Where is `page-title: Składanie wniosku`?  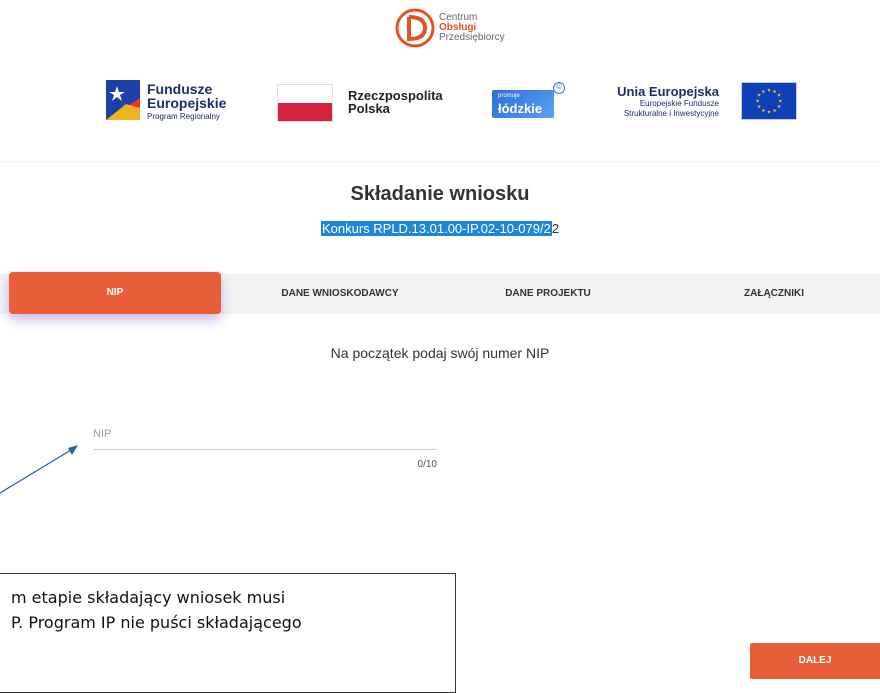
page-title: Składanie wniosku is located at coordinates (440, 194).